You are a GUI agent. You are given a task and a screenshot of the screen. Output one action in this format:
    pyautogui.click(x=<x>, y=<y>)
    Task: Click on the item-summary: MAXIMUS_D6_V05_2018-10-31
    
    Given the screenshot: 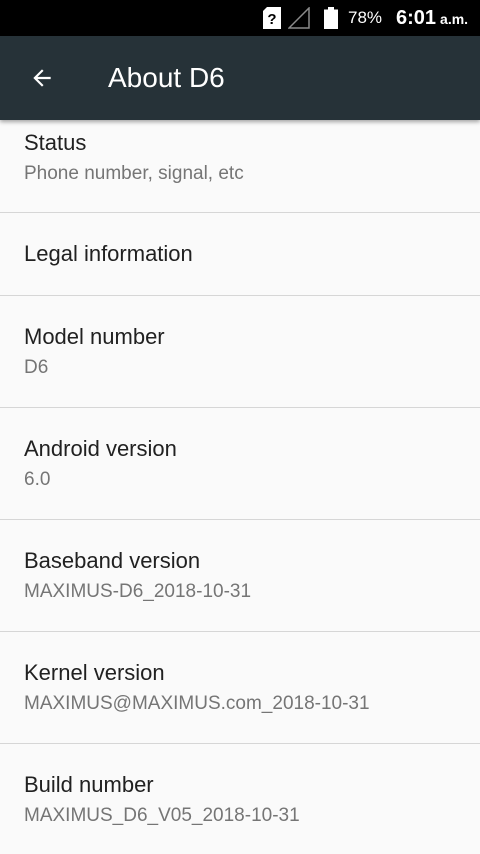 What is the action you would take?
    pyautogui.click(x=162, y=815)
    